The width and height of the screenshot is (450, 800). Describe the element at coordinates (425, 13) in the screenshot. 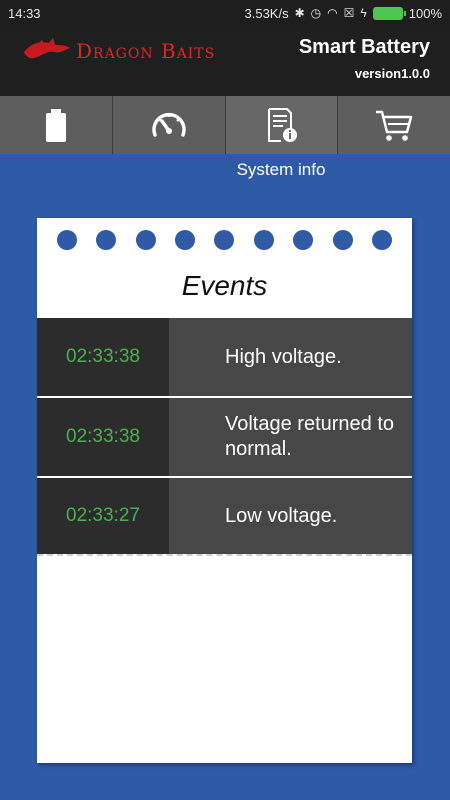

I see `battery-percent: 100%` at that location.